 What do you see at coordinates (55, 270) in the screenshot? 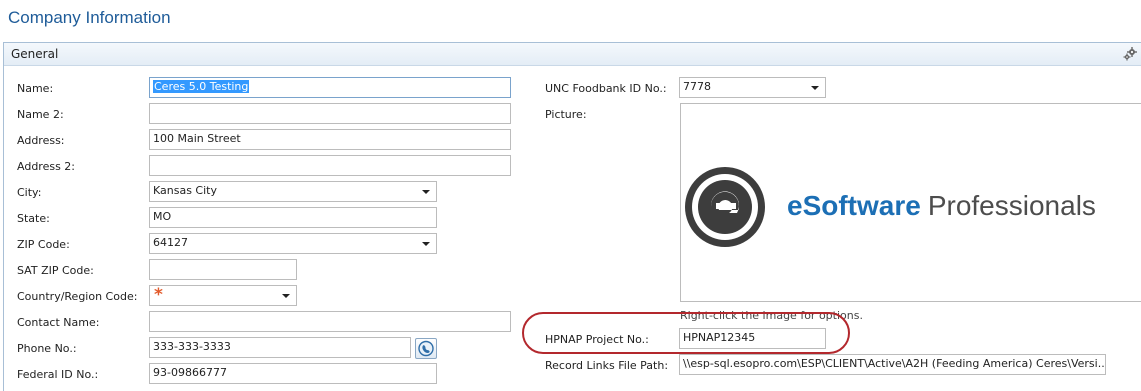
I see `sat-zip-code-label: SAT ZIP Code:` at bounding box center [55, 270].